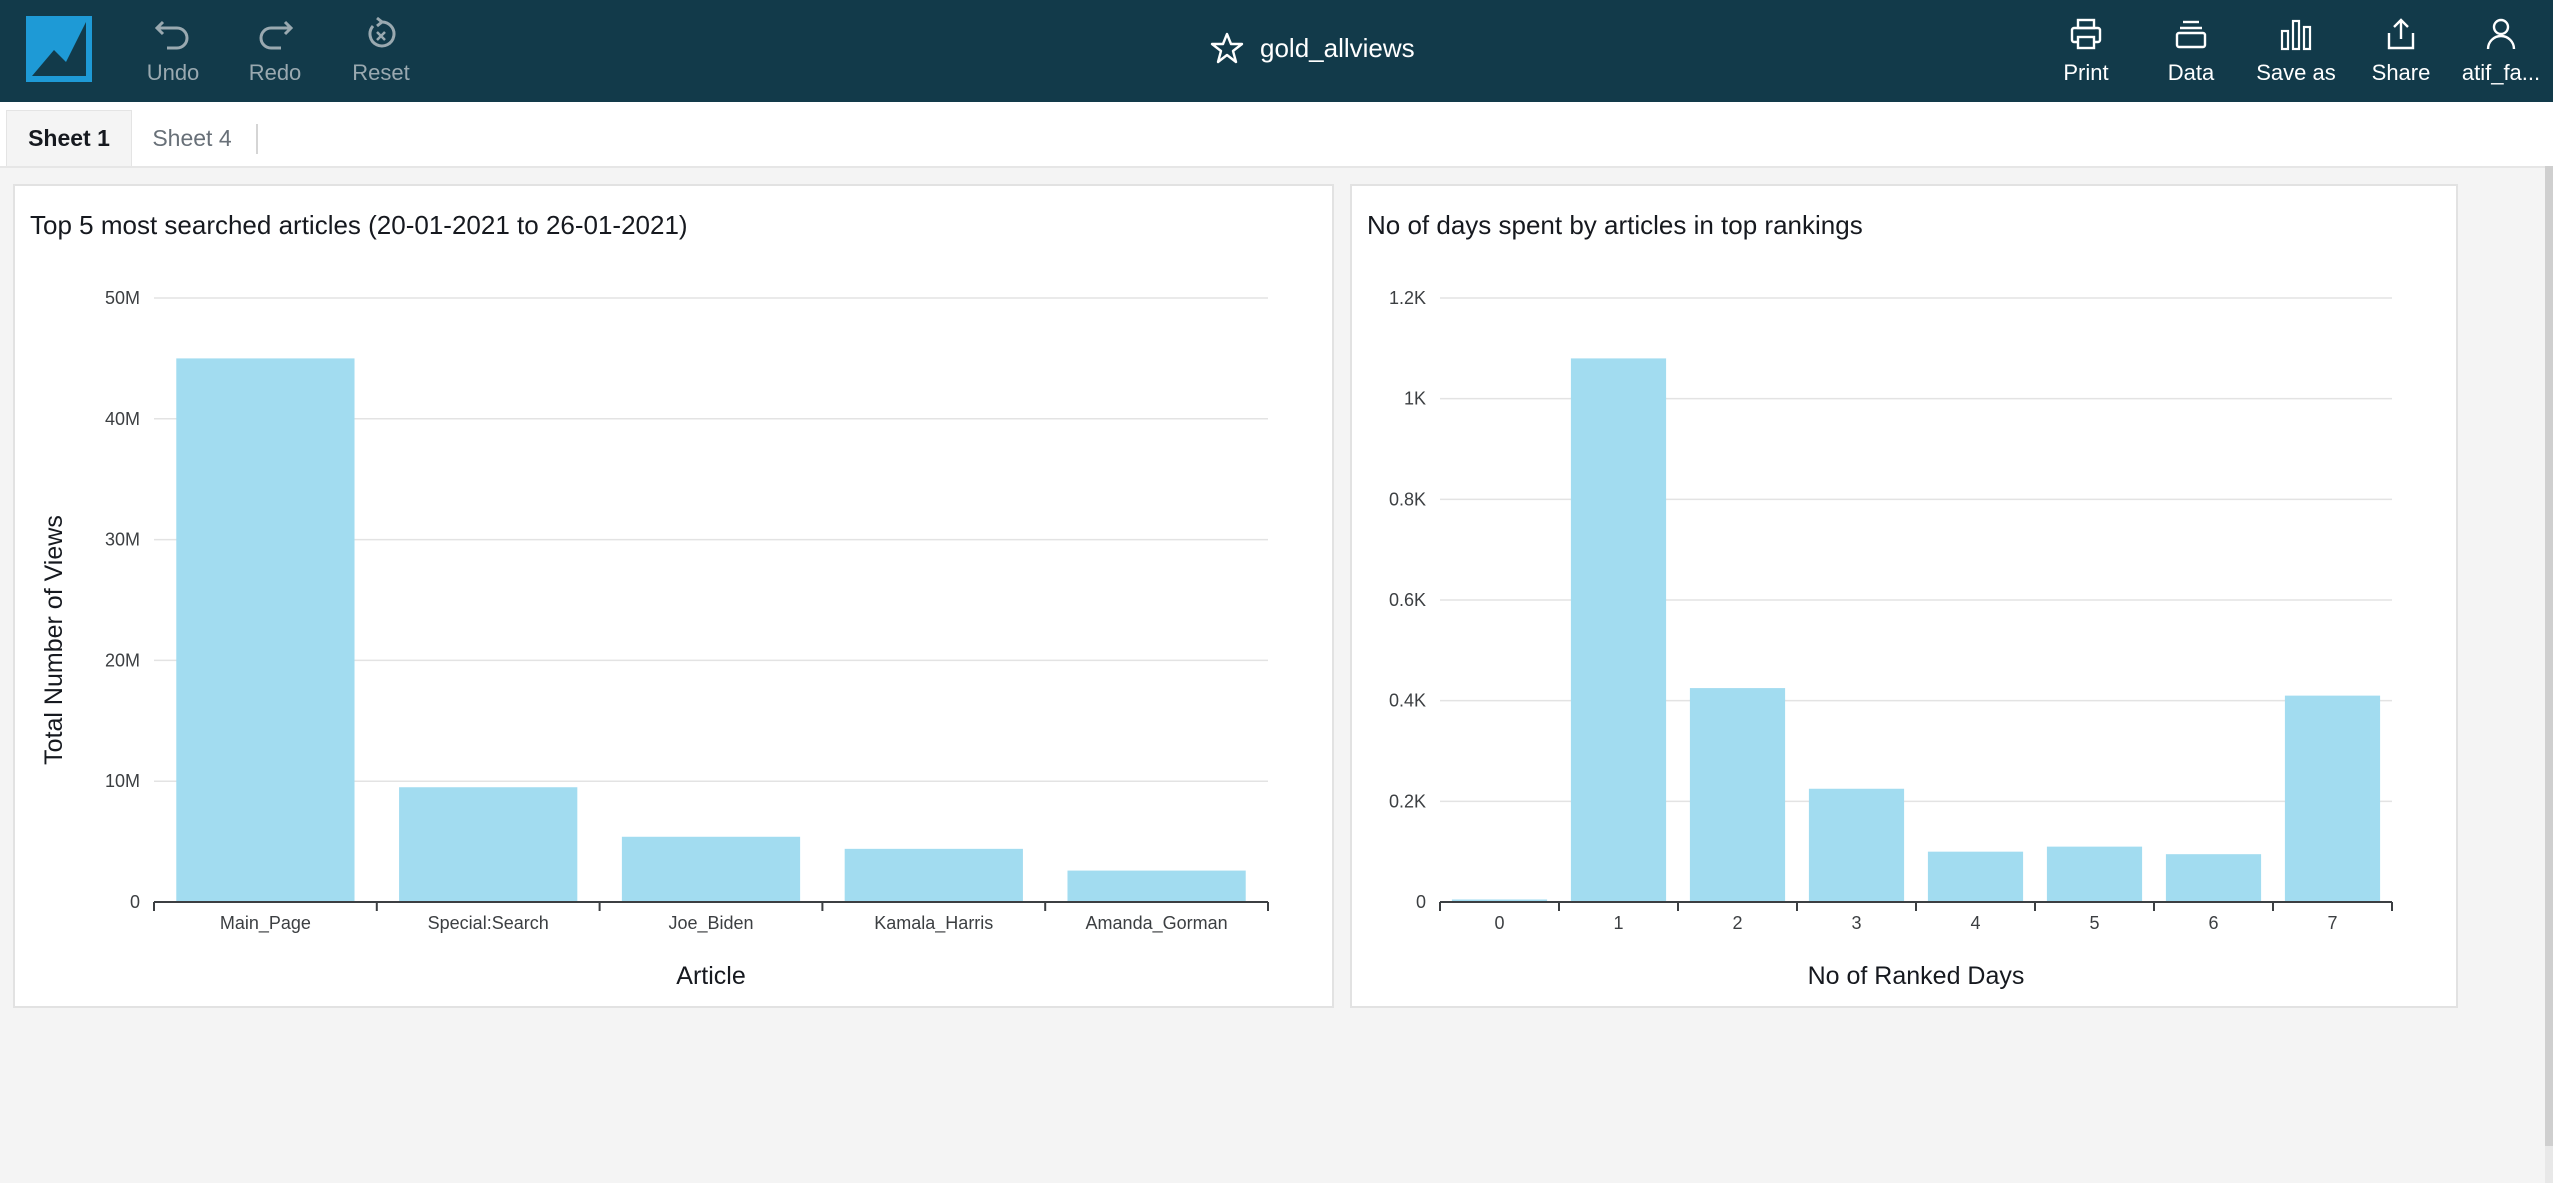 The image size is (2553, 1183). Describe the element at coordinates (122, 540) in the screenshot. I see `y-tick-label: 30M` at that location.